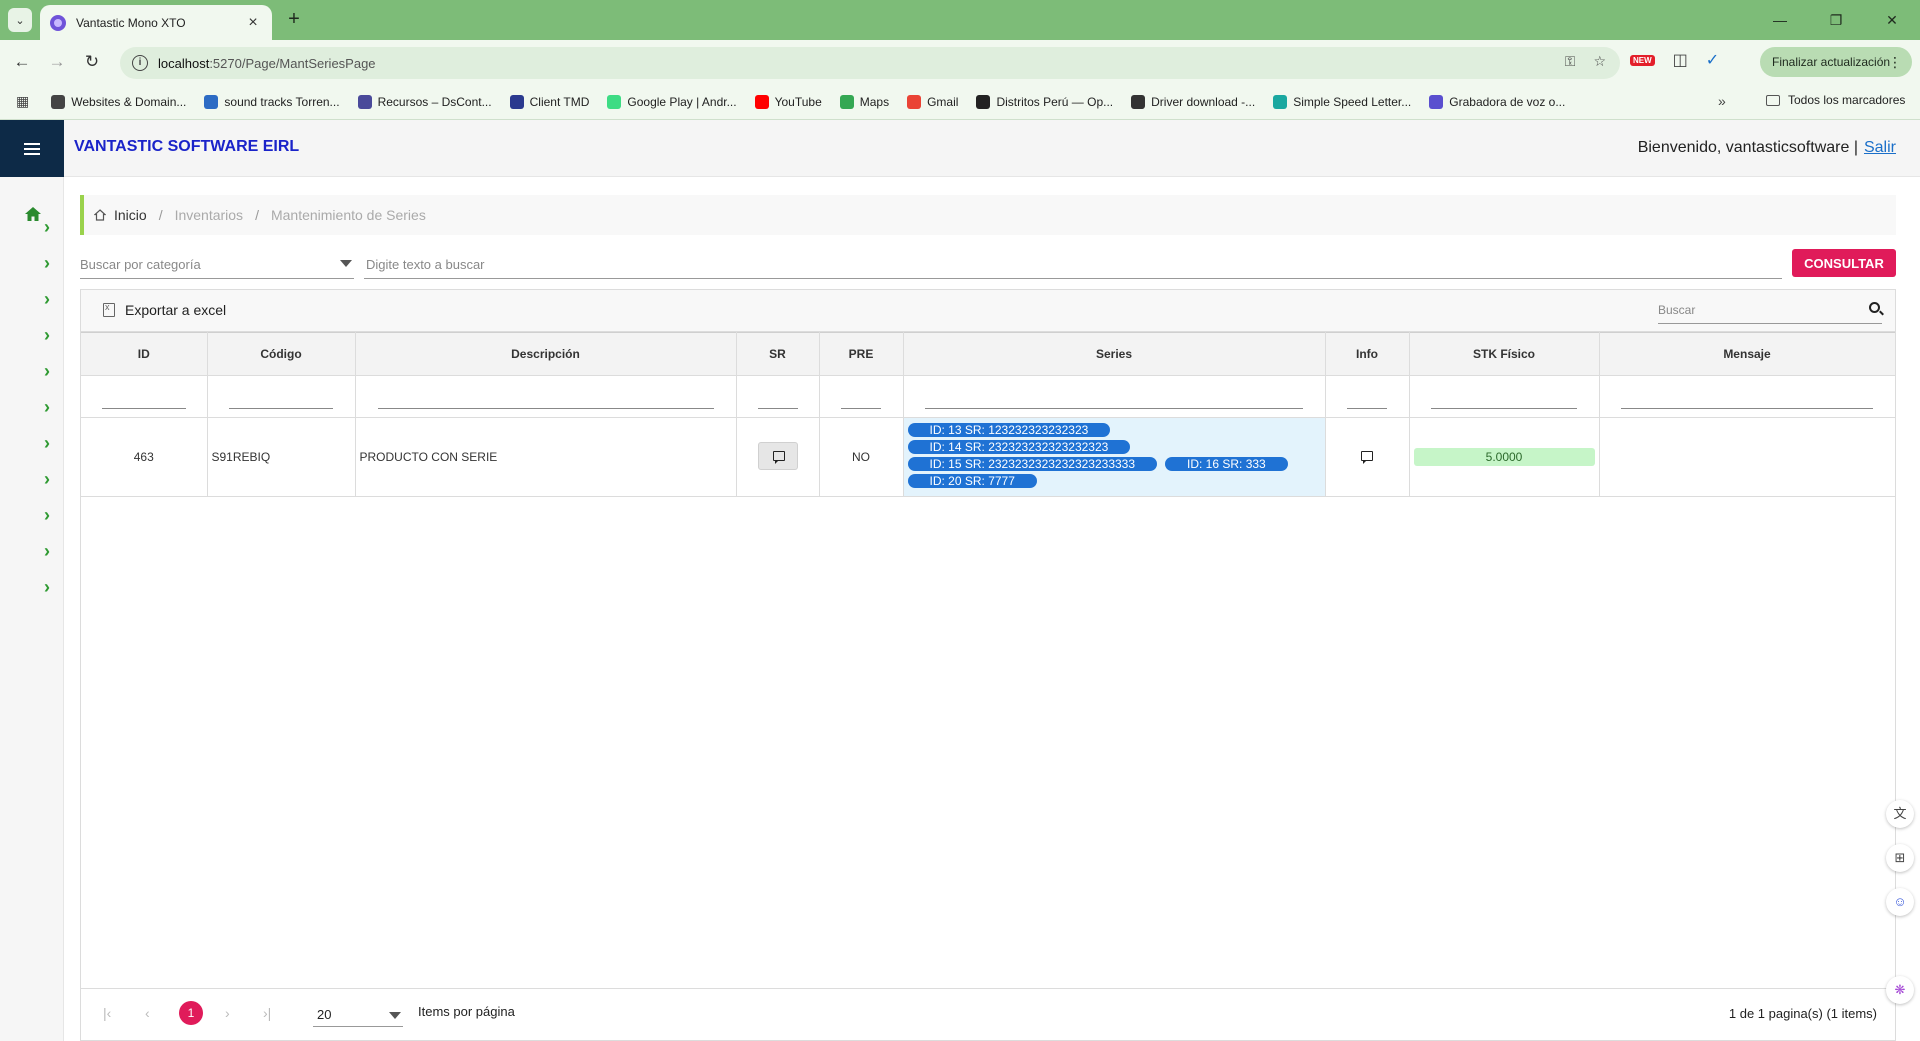 The width and height of the screenshot is (1920, 1041). What do you see at coordinates (1900, 902) in the screenshot?
I see `assistant-icon: ☺` at bounding box center [1900, 902].